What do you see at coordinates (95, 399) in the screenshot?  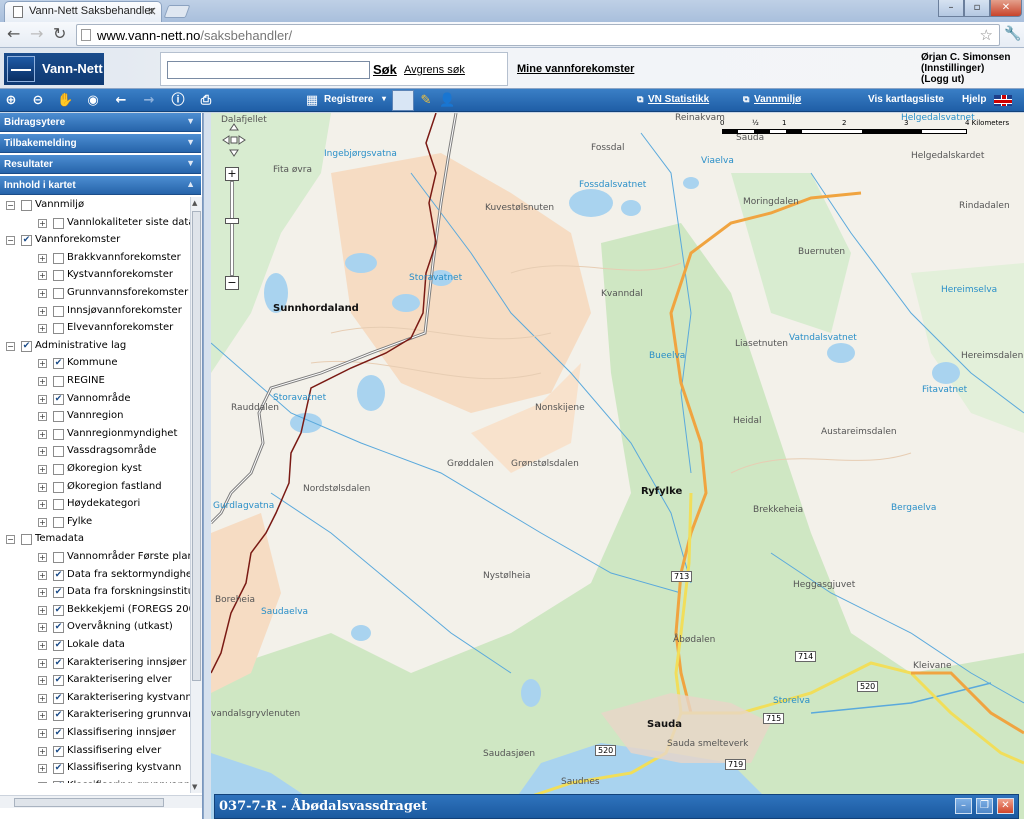 I see `layer-tree-item: + ✔ Vannområde` at bounding box center [95, 399].